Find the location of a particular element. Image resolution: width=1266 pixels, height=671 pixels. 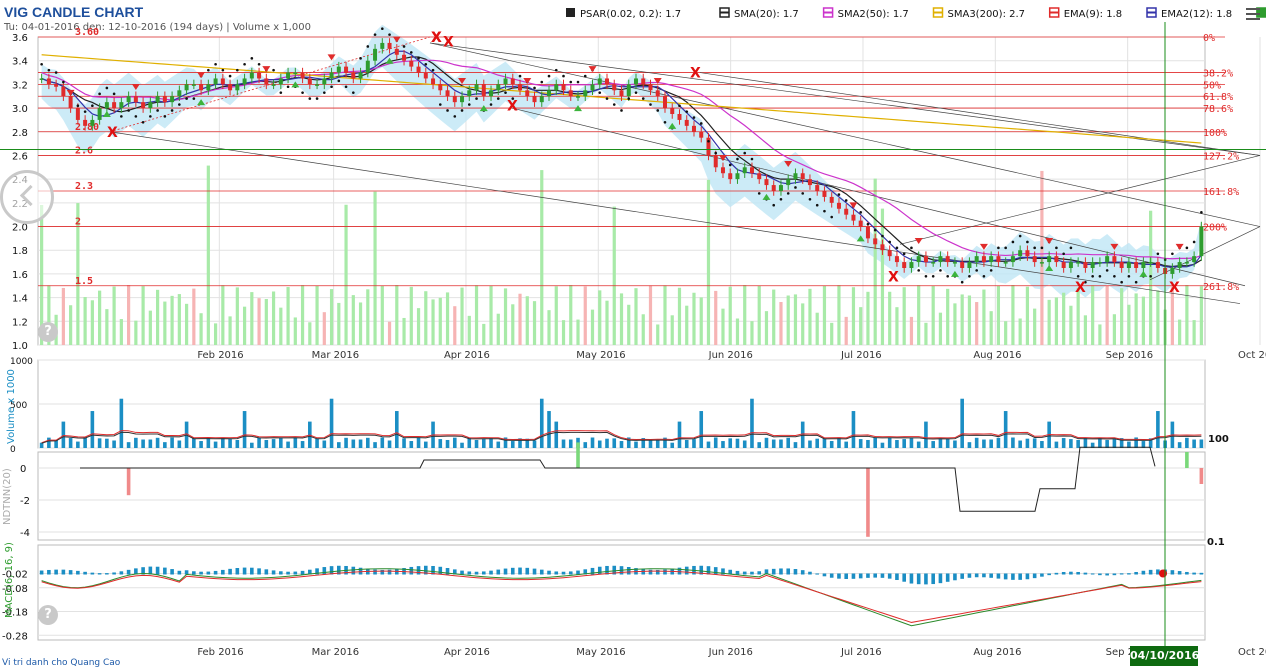

ad-link: Vi tri danh cho Quang Cao is located at coordinates (61, 663).